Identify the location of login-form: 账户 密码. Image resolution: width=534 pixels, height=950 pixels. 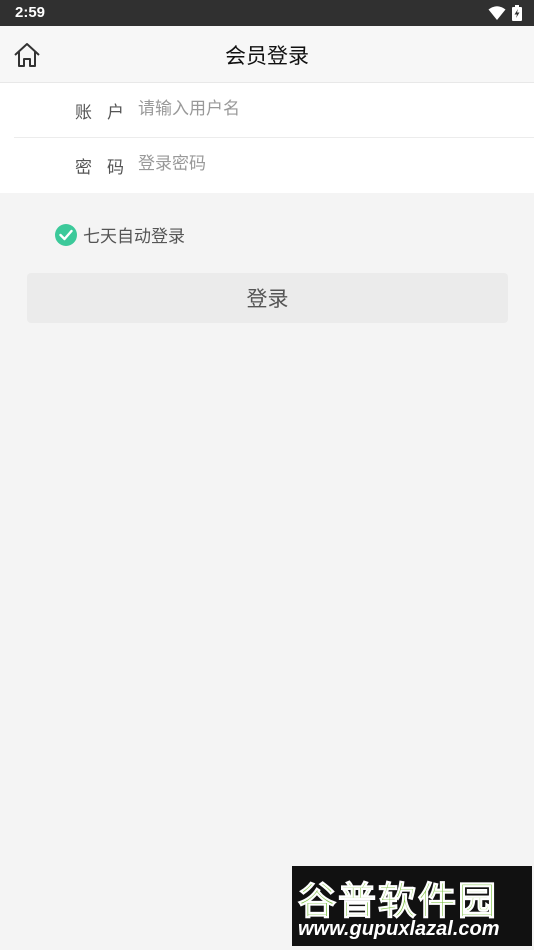
(267, 138).